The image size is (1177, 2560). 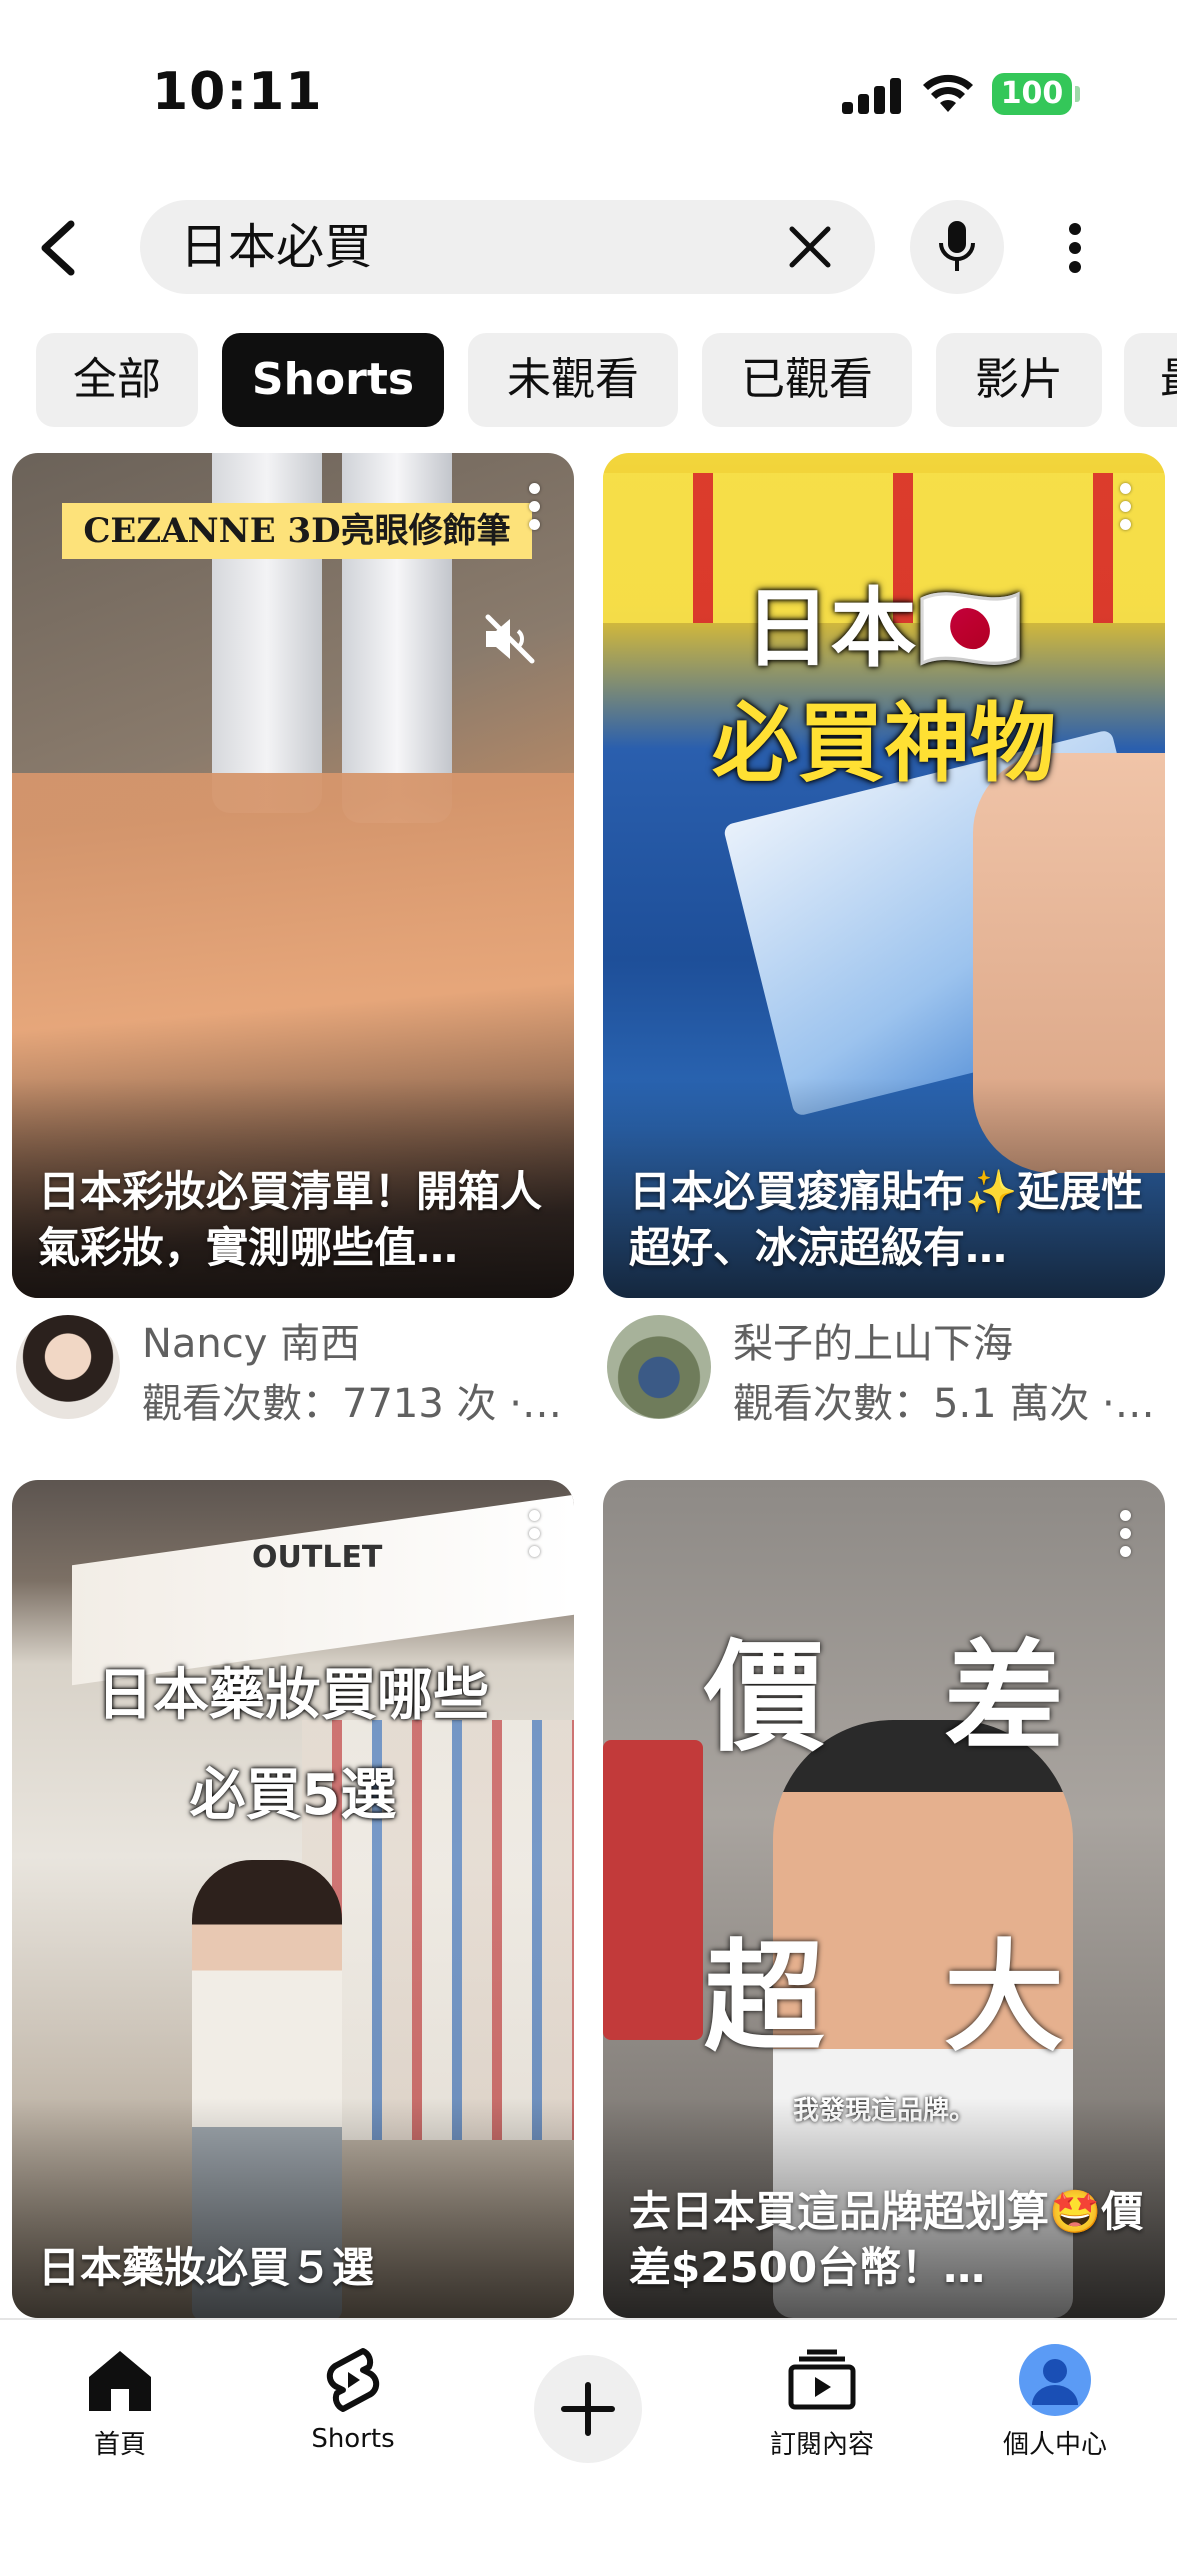 What do you see at coordinates (317, 1557) in the screenshot?
I see `store-sign-text: OUTLET` at bounding box center [317, 1557].